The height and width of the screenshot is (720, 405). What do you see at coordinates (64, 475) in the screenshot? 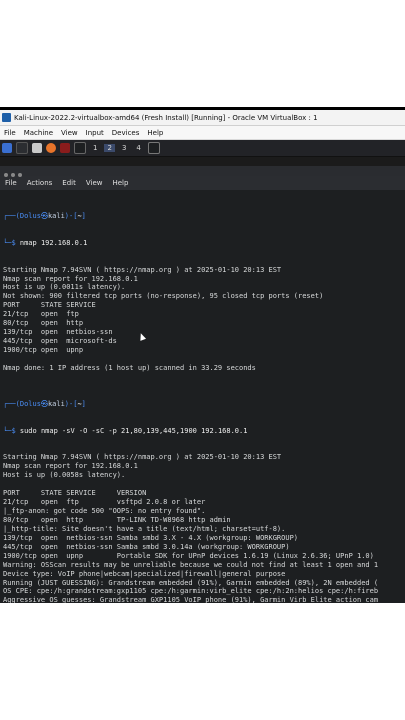
I see `output-line: Host is up (0.0058s latency).` at bounding box center [64, 475].